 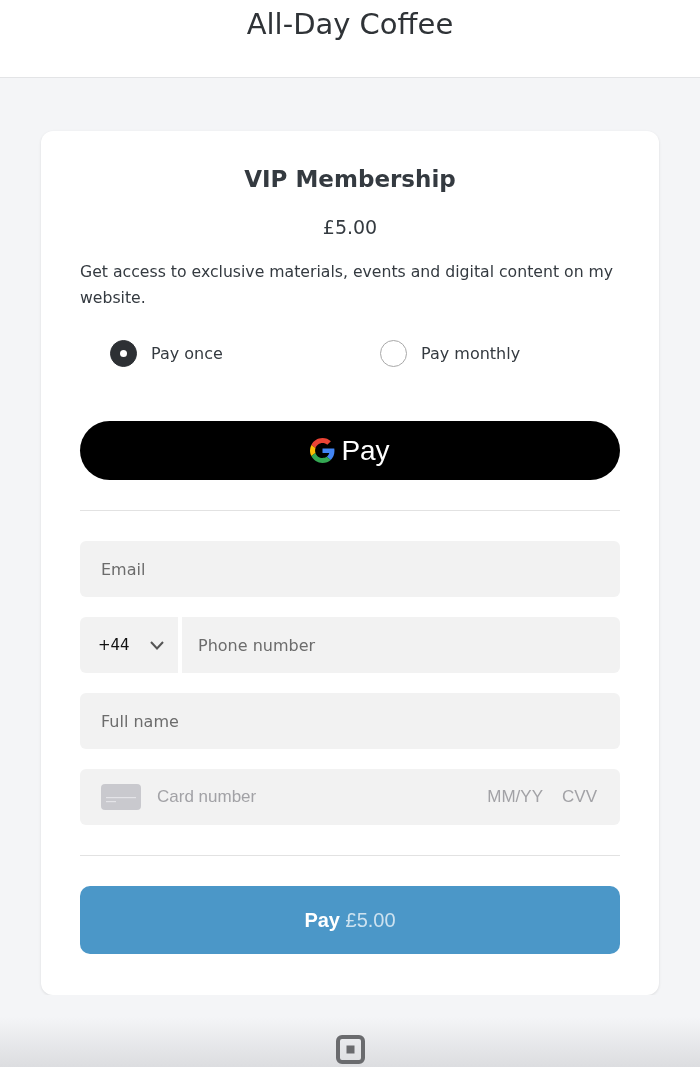 What do you see at coordinates (350, 179) in the screenshot?
I see `product-title: VIP Membership` at bounding box center [350, 179].